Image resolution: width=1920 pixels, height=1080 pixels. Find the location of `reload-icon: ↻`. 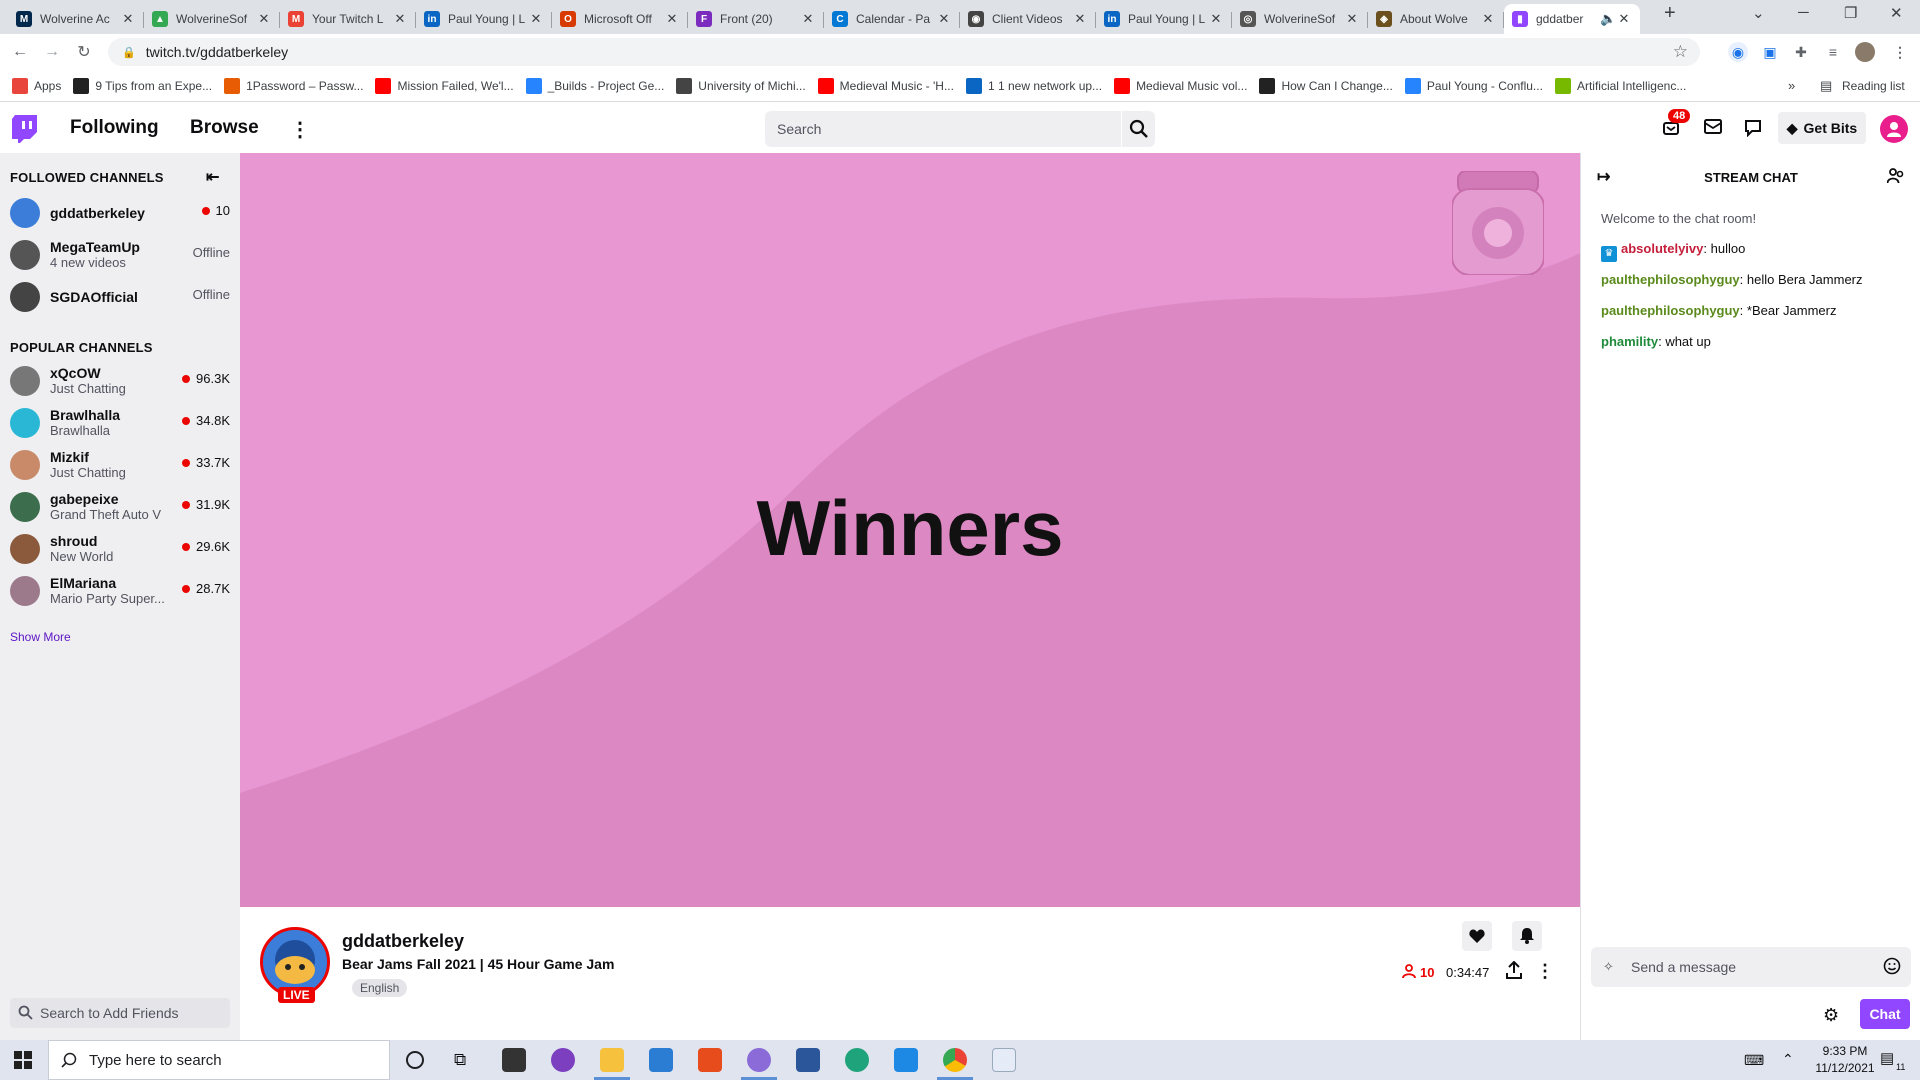

reload-icon: ↻ is located at coordinates (84, 52).